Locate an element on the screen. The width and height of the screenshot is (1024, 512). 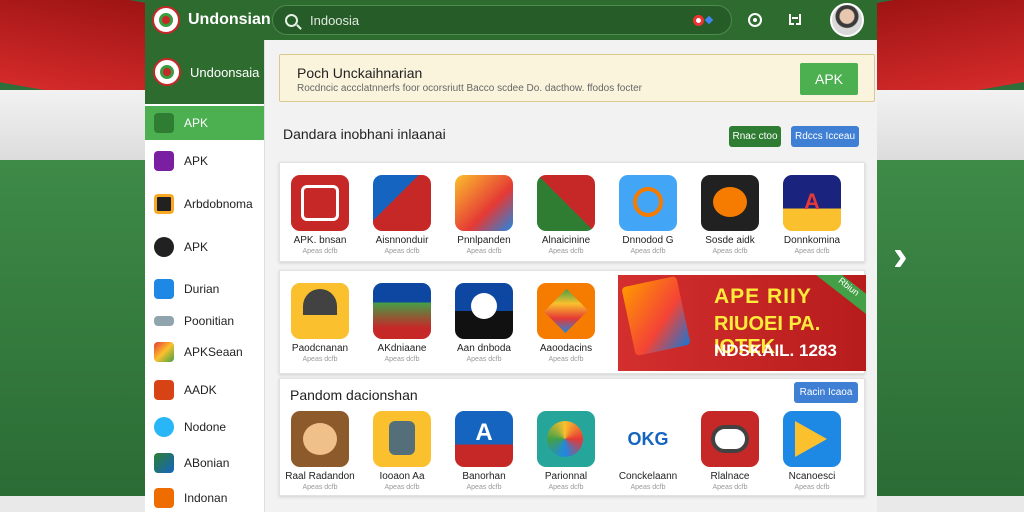
search-icon is located at coordinates (291, 20).